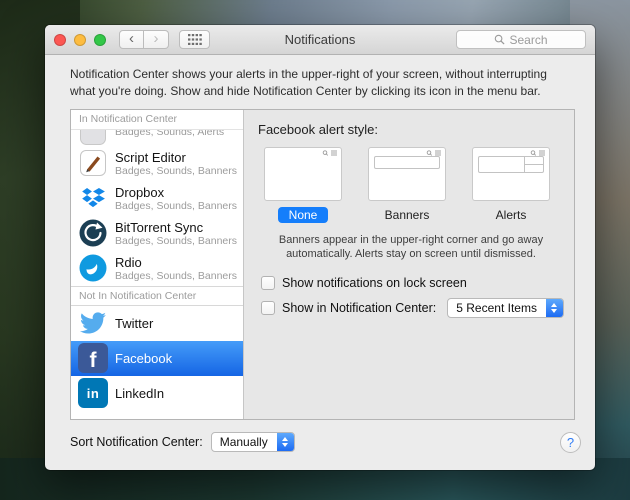 The image size is (630, 500). Describe the element at coordinates (140, 393) in the screenshot. I see `app-name: LinkedIn` at that location.